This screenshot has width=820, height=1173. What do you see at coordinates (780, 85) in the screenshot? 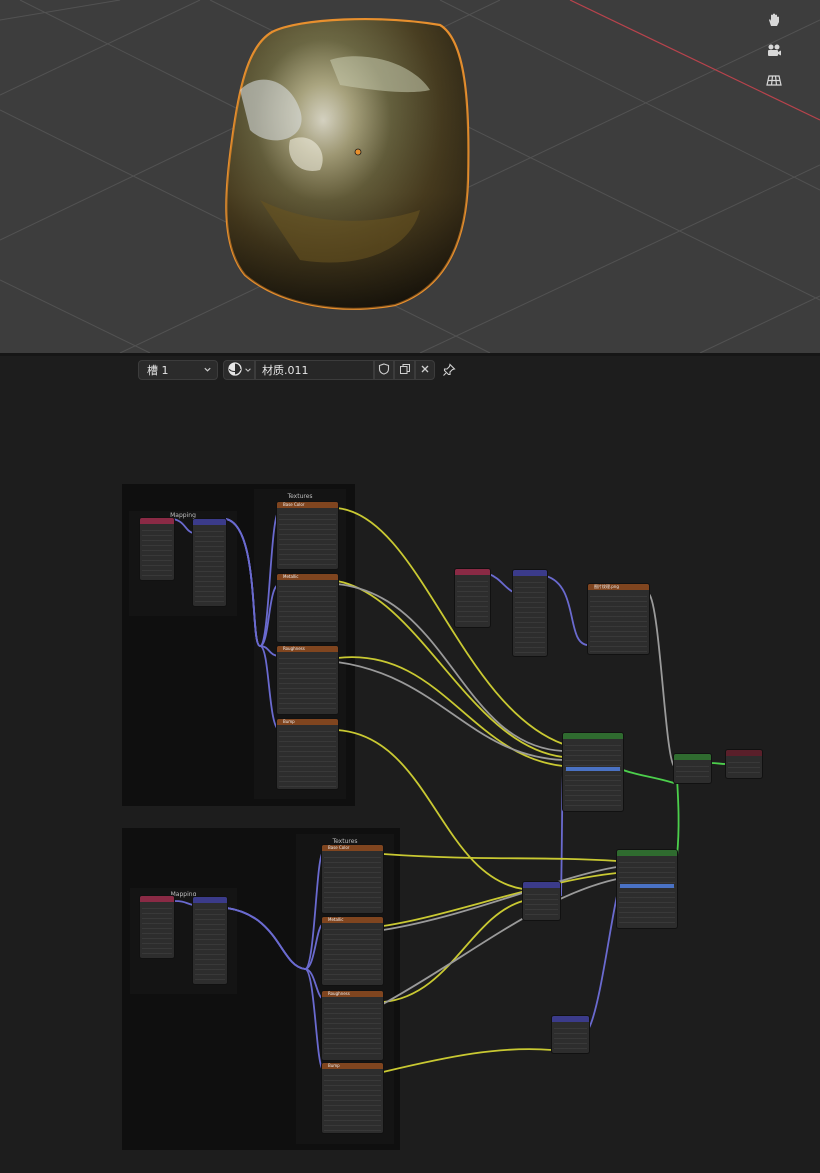
I see `grid-view-icon` at bounding box center [780, 85].